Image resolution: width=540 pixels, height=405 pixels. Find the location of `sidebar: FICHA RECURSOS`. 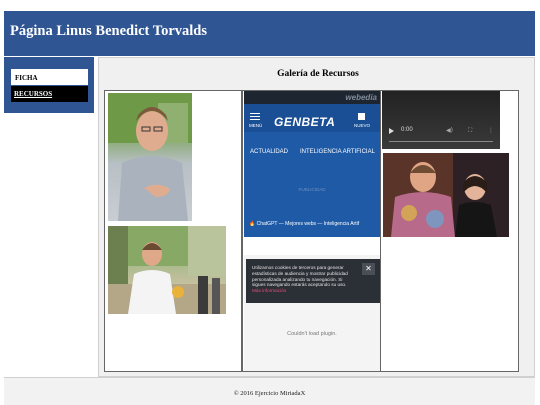

sidebar: FICHA RECURSOS is located at coordinates (49, 85).